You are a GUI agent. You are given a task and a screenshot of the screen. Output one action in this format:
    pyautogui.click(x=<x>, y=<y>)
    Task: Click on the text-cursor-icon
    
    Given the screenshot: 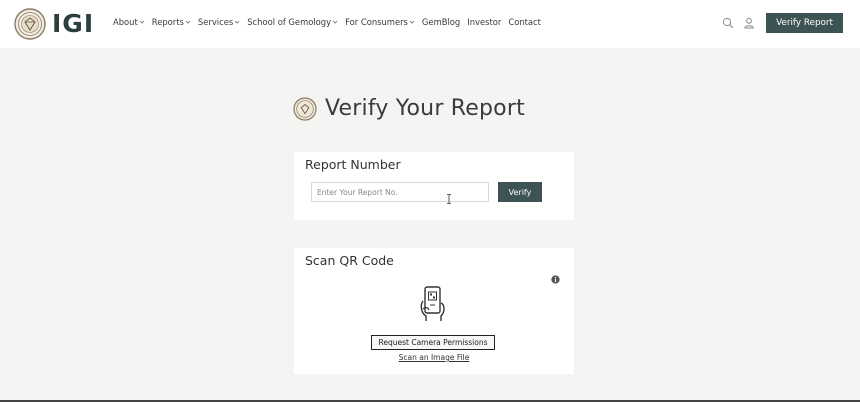 What is the action you would take?
    pyautogui.click(x=449, y=199)
    